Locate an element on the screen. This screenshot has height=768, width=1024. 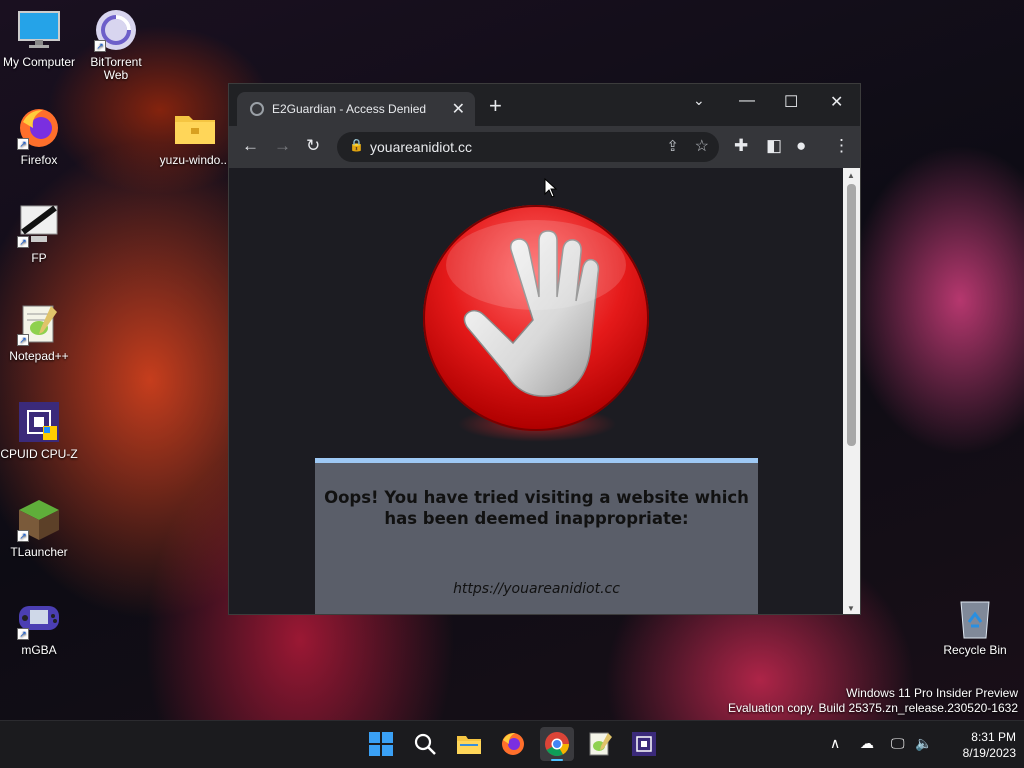
gameboy-advance-icon: ↗ is located at coordinates (39, 618).